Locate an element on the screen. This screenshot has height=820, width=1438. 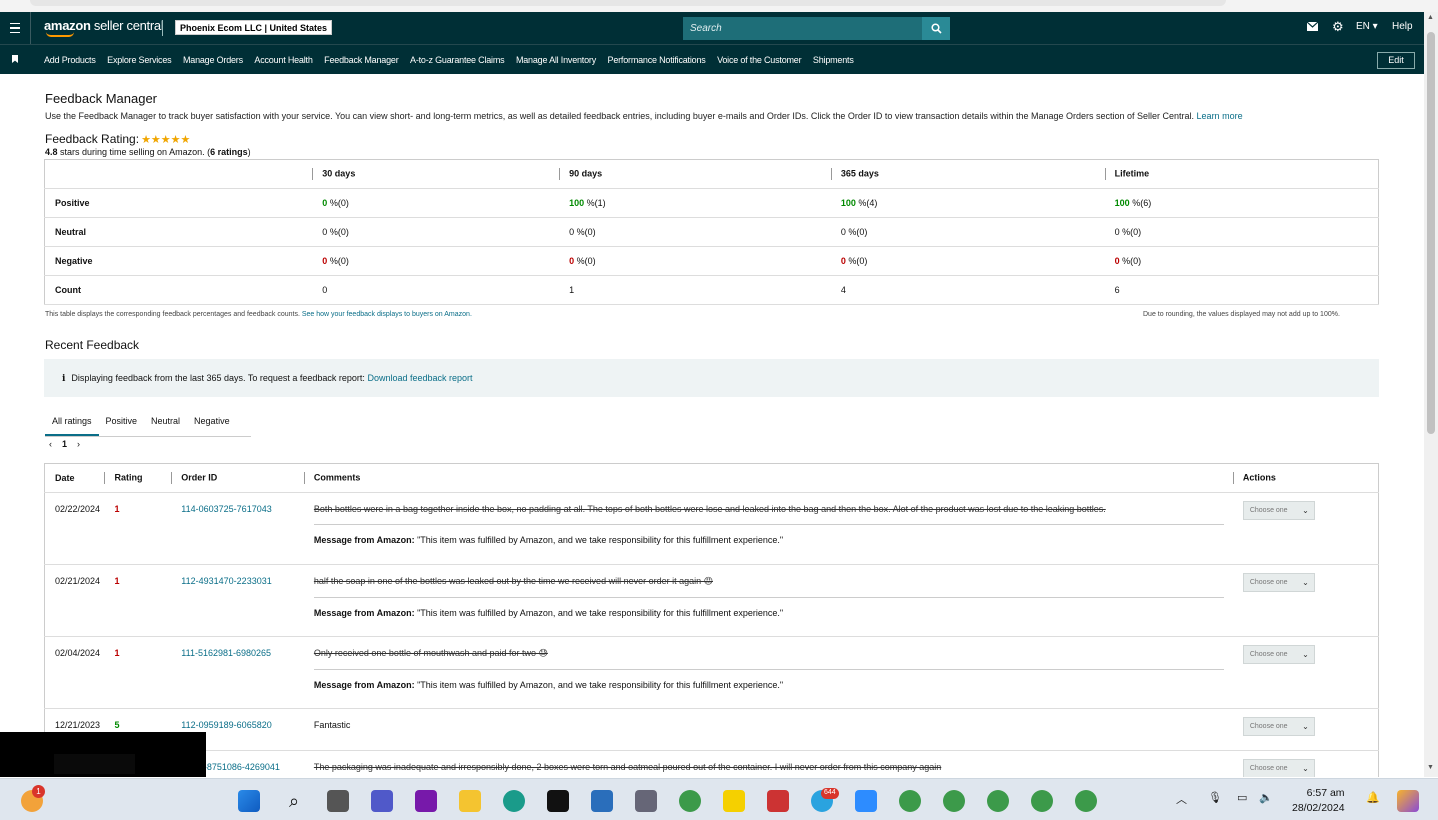
nav-manage-inventory: Manage All Inventory is located at coordinates (556, 60).